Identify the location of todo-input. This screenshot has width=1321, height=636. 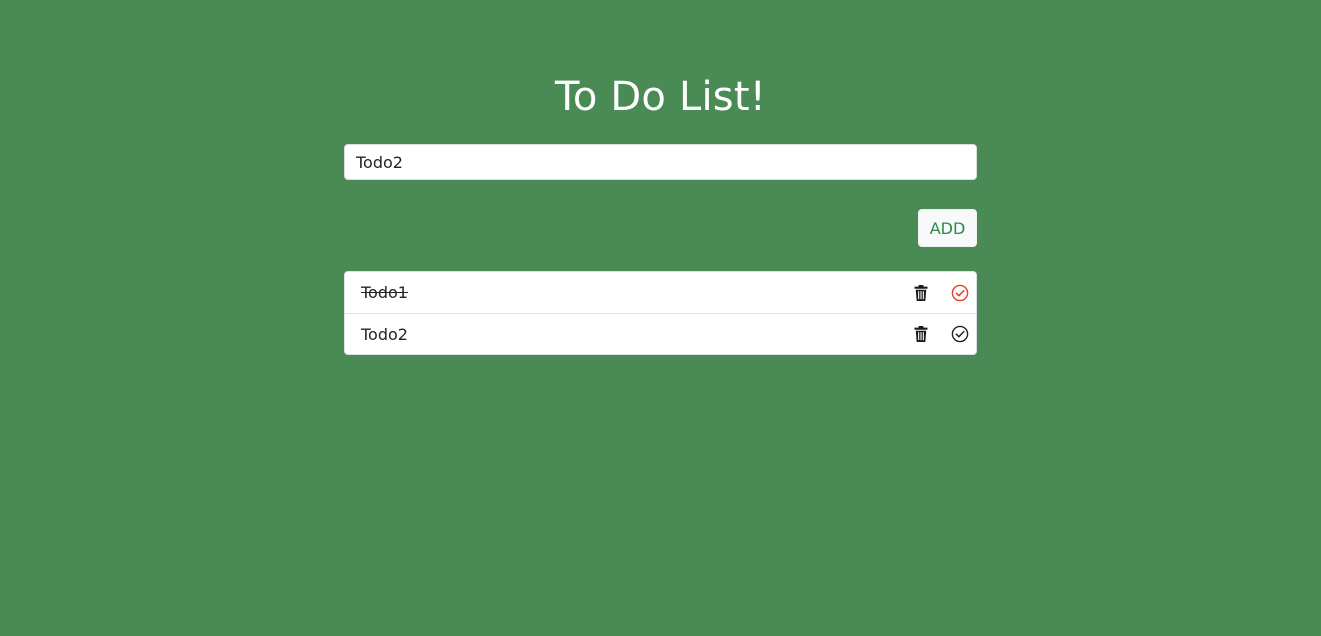
(660, 162).